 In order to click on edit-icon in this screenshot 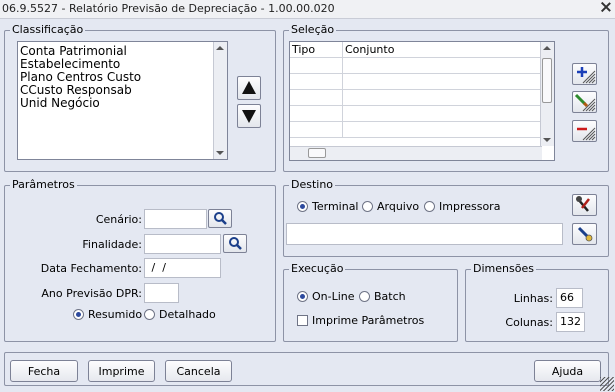, I will do `click(585, 102)`.